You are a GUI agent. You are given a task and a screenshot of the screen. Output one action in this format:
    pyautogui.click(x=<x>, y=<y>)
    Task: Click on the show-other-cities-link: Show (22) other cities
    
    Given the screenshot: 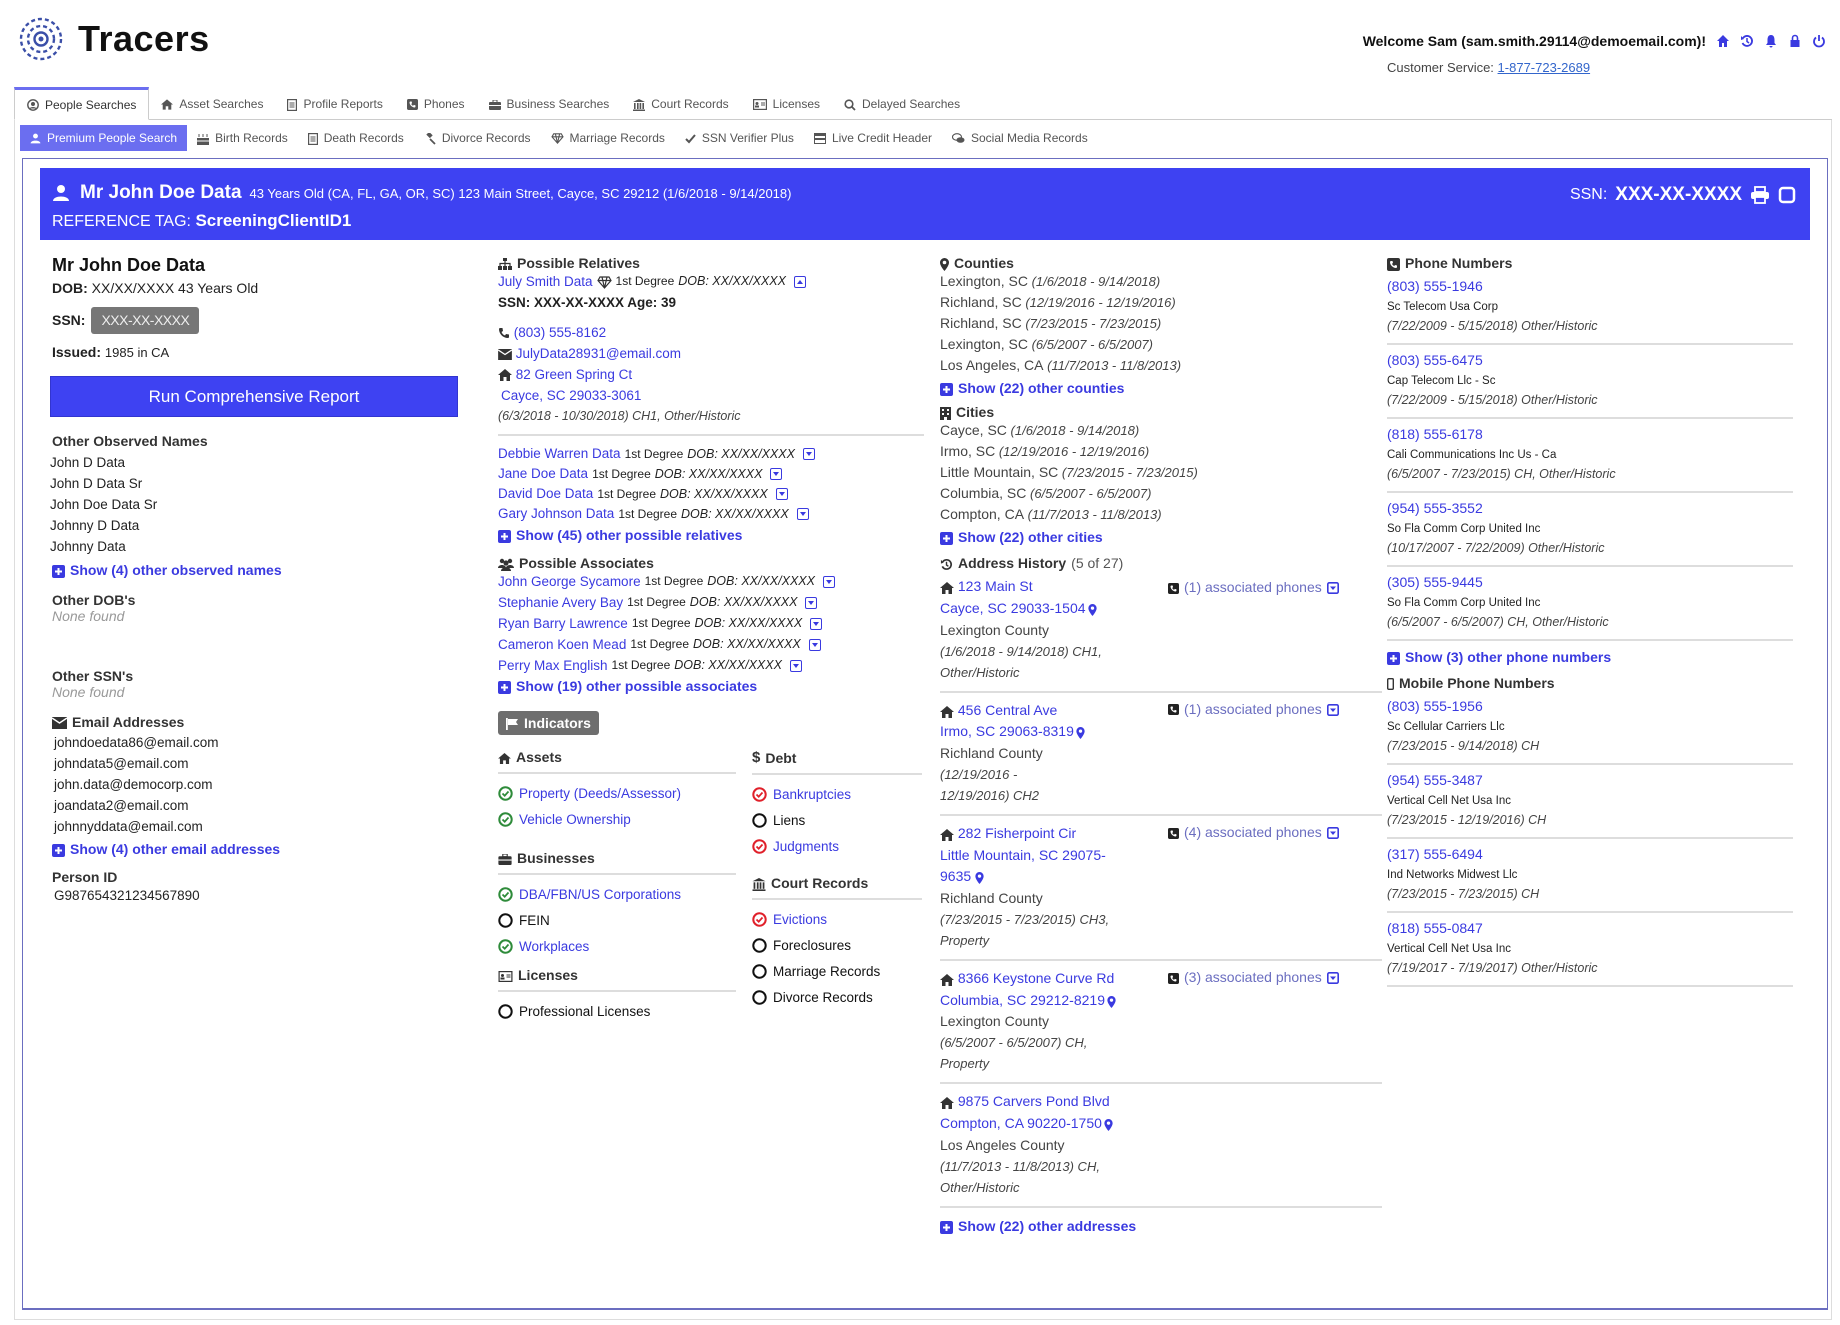 What is the action you would take?
    pyautogui.click(x=1154, y=537)
    